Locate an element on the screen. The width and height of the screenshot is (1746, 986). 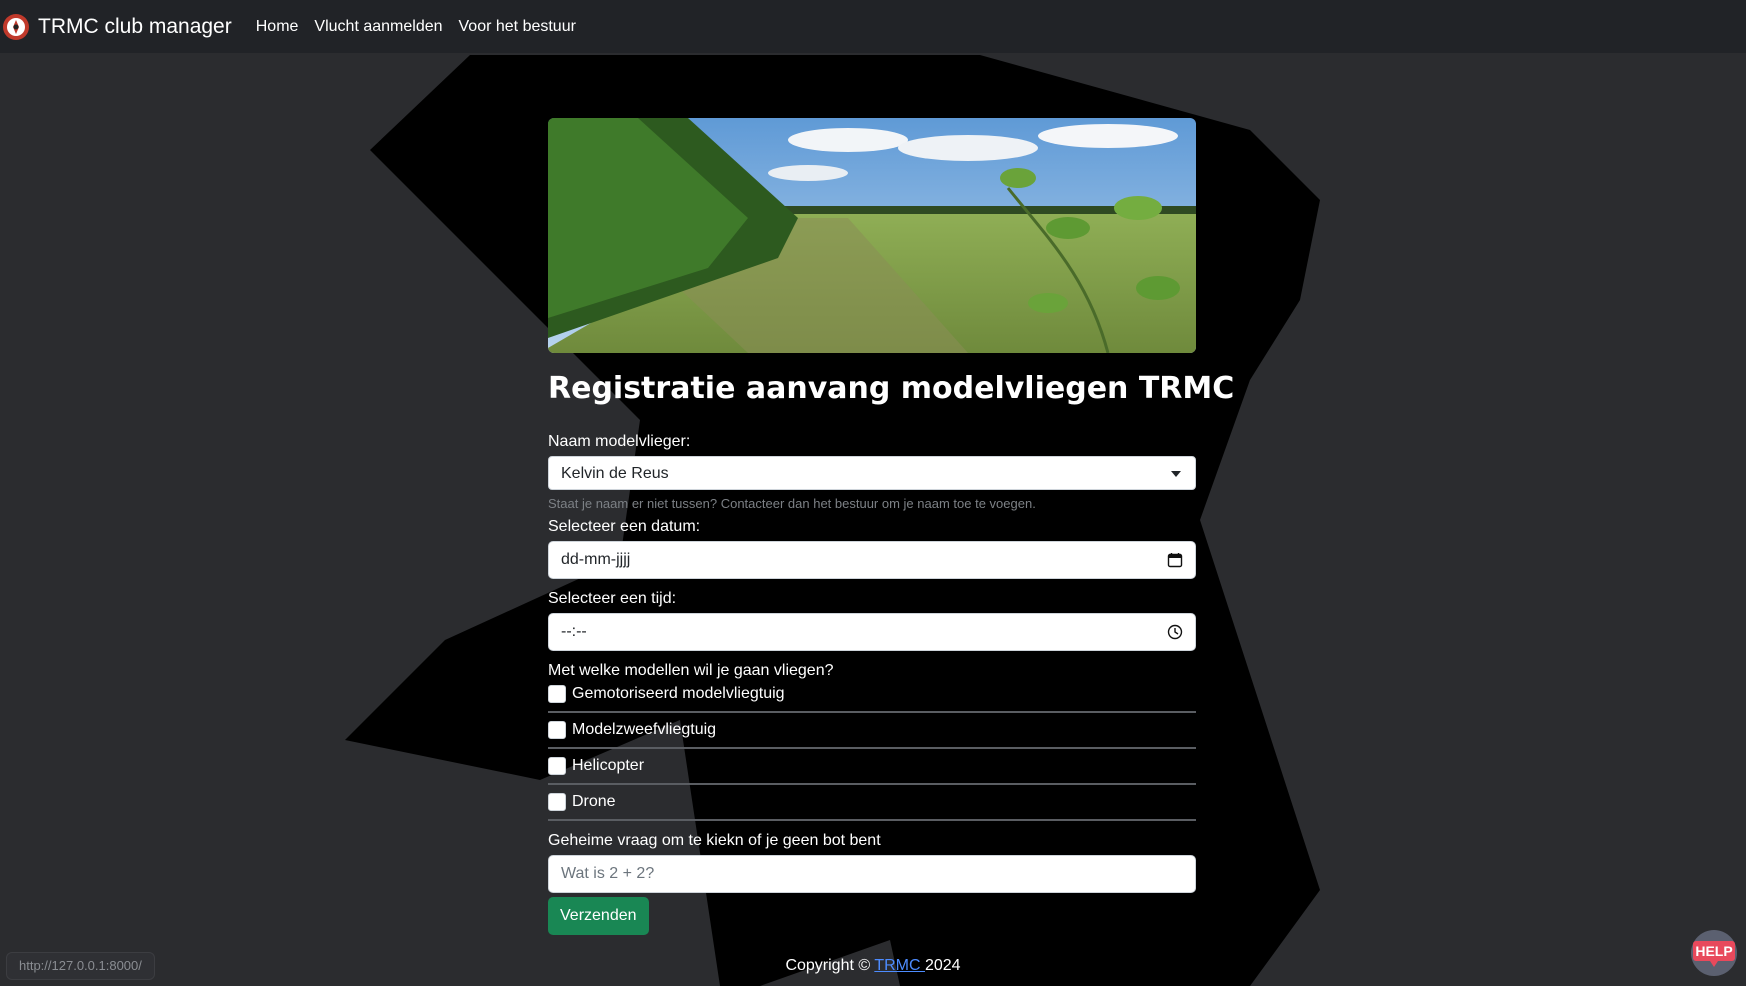
nav-link-home: Home is located at coordinates (277, 27).